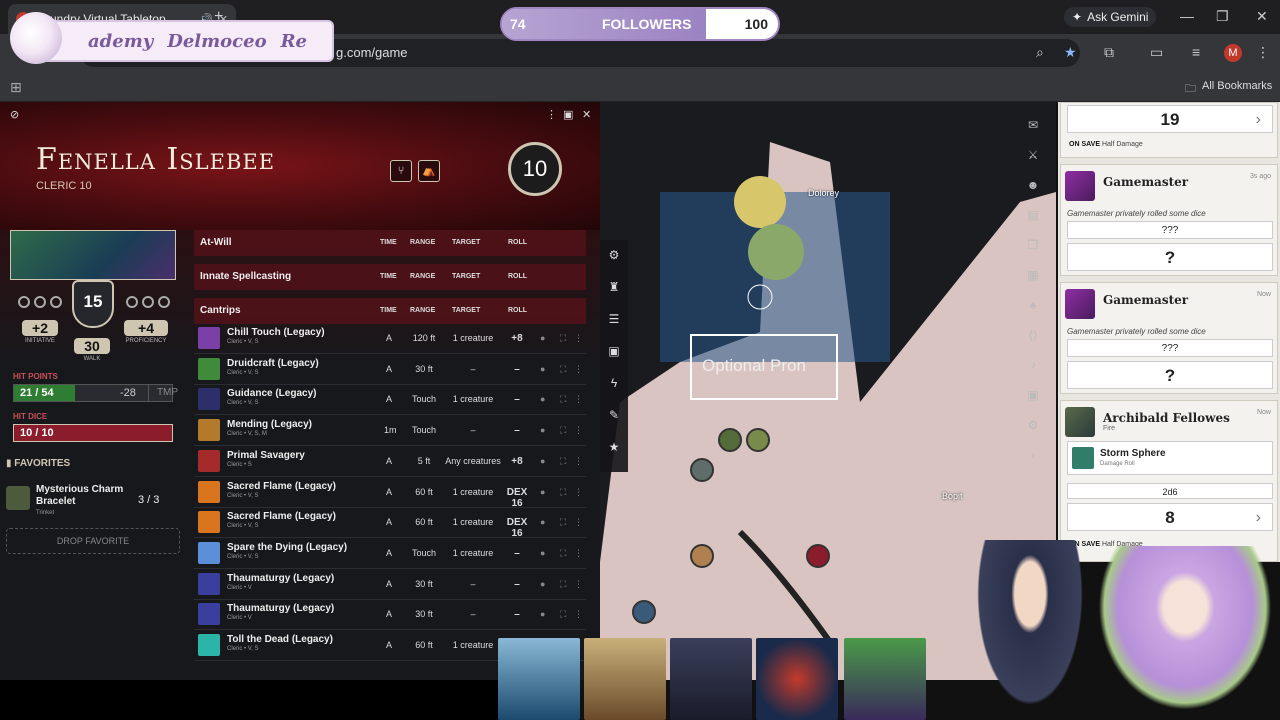 This screenshot has width=1280, height=720. Describe the element at coordinates (1033, 185) in the screenshot. I see `actors-tab-icon: ☻` at that location.